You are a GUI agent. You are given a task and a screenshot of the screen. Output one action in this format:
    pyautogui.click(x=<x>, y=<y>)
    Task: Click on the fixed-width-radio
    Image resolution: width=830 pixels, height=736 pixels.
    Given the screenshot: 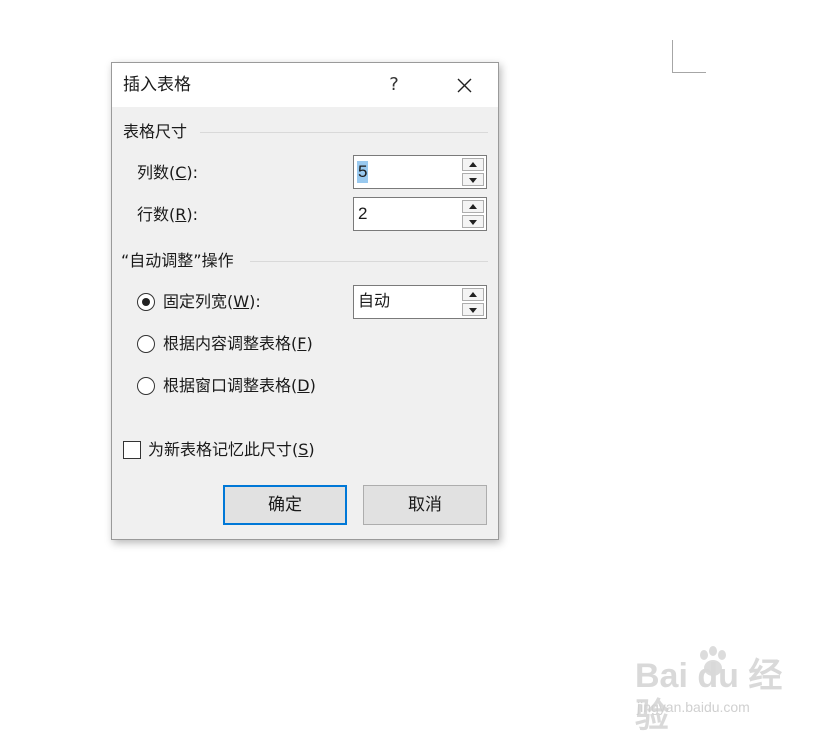 What is the action you would take?
    pyautogui.click(x=146, y=302)
    